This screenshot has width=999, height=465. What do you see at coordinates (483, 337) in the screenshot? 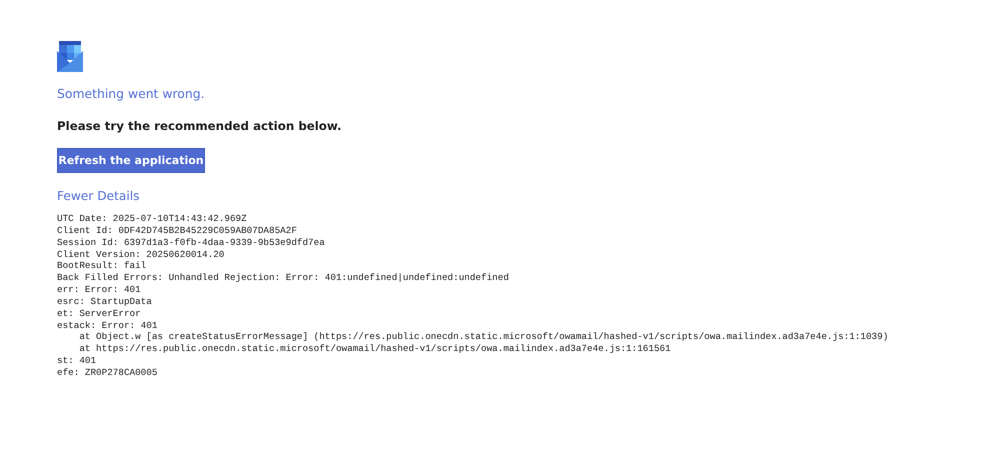
I see `details-line: at Object.w [as createStatusErrorMessage] (https://res.public.onecdn.static.microsoft/owamail/hashed-v1/scripts/owa.mailindex.ad3a7e4e.js:1:1039)` at bounding box center [483, 337].